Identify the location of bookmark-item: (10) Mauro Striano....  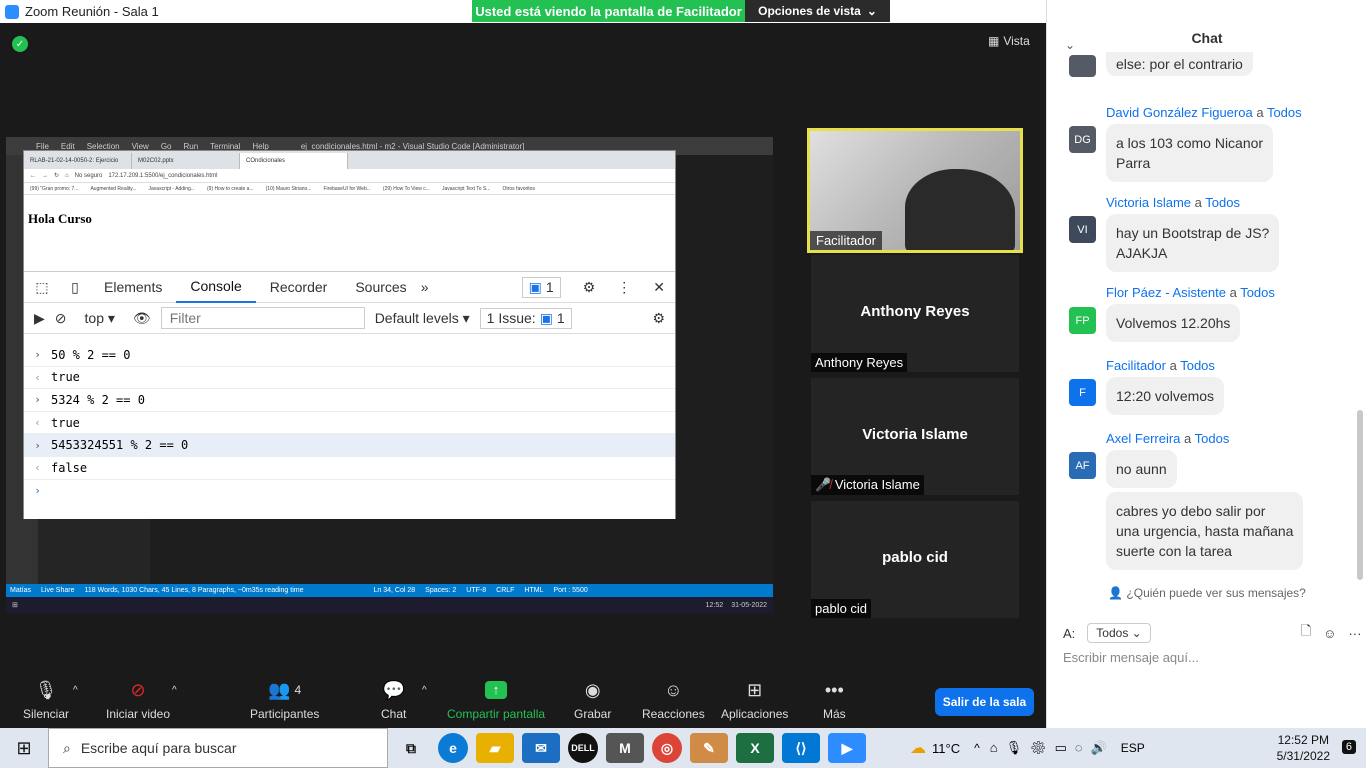
(289, 189).